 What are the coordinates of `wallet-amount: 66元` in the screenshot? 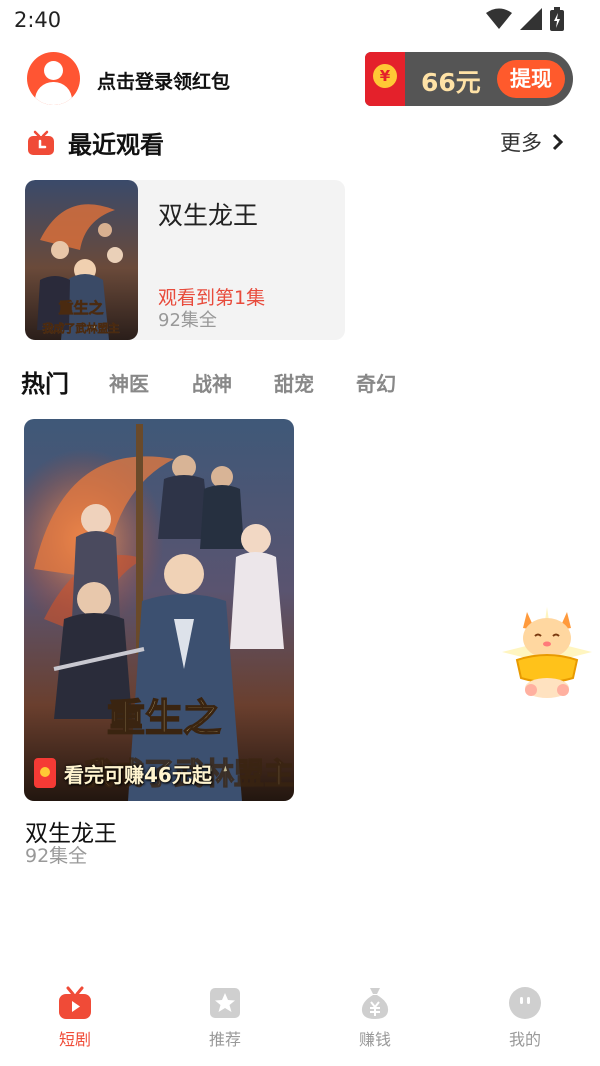 It's located at (451, 82).